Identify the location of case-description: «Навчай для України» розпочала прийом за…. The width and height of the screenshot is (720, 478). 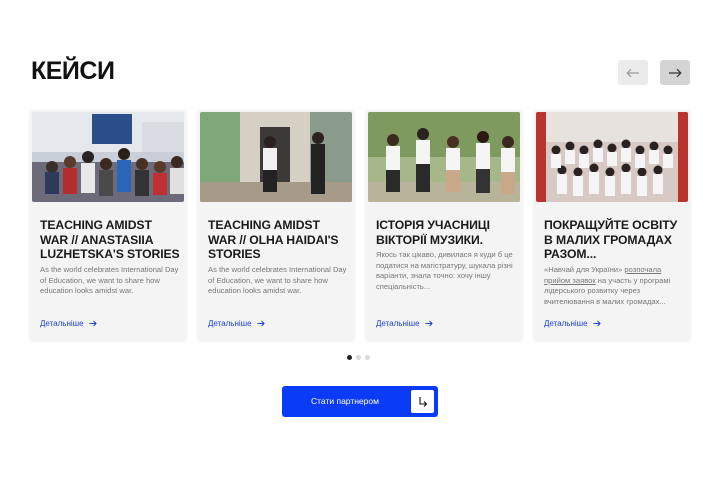
(614, 286).